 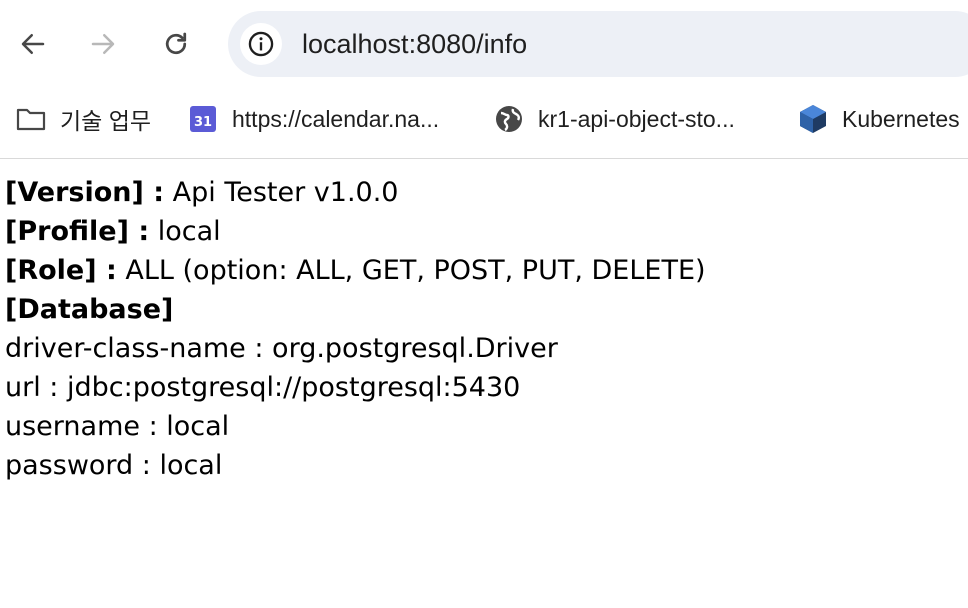 I want to click on profile-row: [Profile] : local, so click(x=355, y=231).